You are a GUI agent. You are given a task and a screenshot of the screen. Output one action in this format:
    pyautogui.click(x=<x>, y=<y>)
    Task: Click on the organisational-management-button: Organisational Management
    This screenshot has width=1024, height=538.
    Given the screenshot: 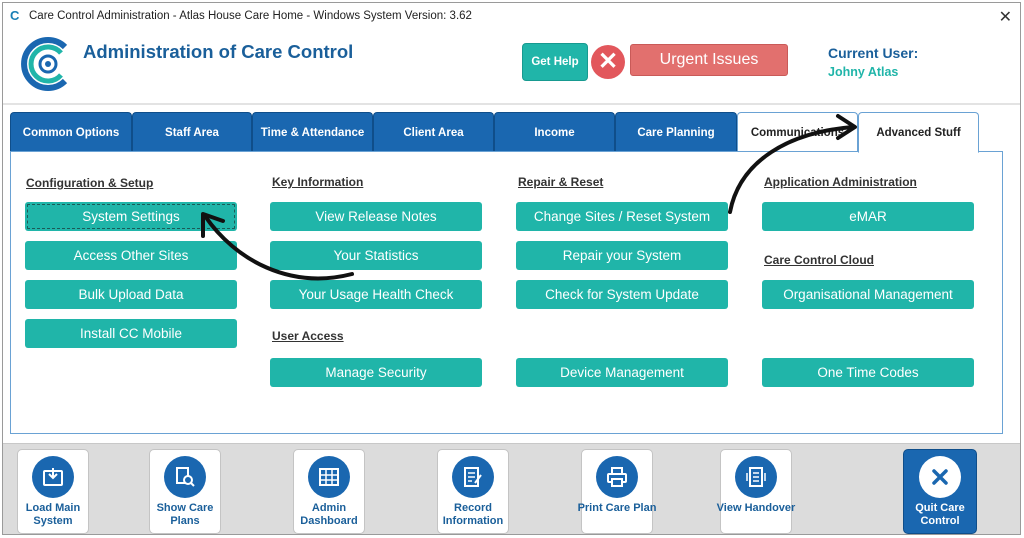 What is the action you would take?
    pyautogui.click(x=868, y=294)
    